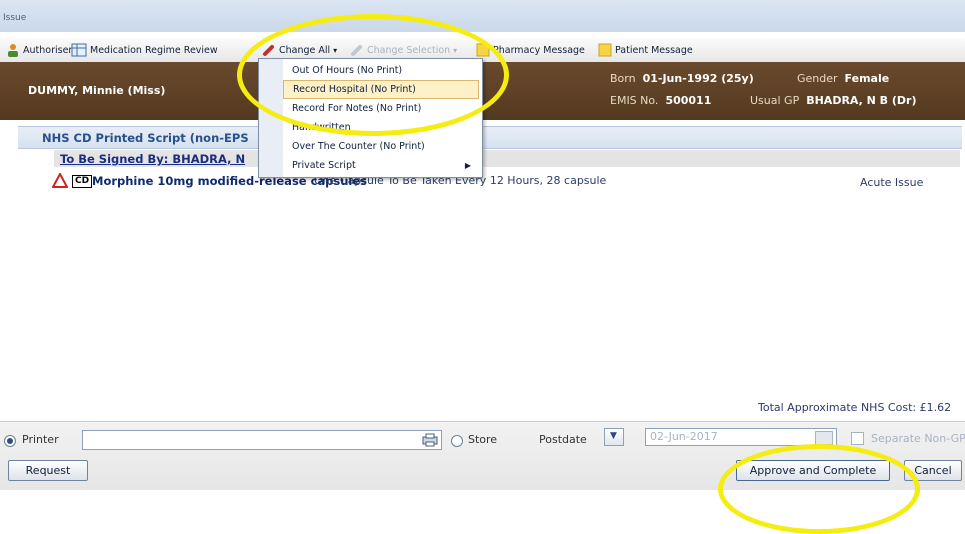 Image resolution: width=965 pixels, height=534 pixels. What do you see at coordinates (15, 18) in the screenshot?
I see `window-title: Issue` at bounding box center [15, 18].